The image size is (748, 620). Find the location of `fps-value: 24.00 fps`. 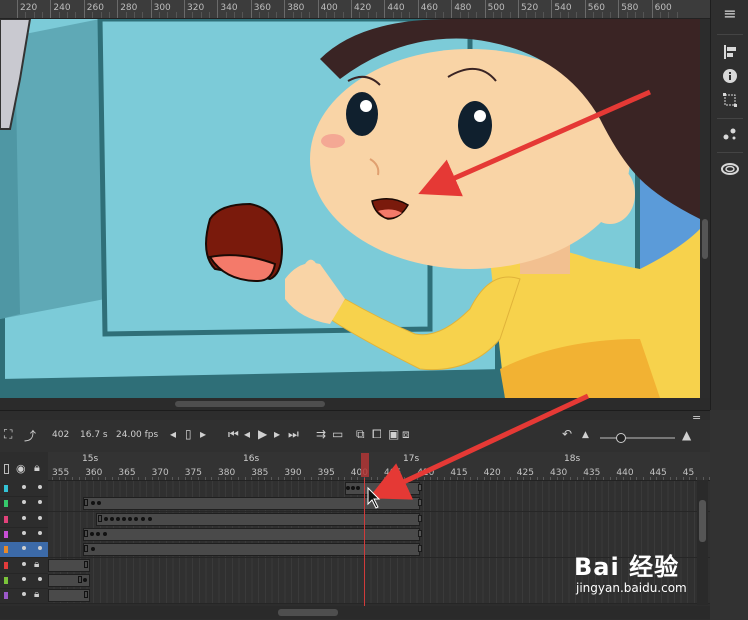

fps-value: 24.00 fps is located at coordinates (137, 435).